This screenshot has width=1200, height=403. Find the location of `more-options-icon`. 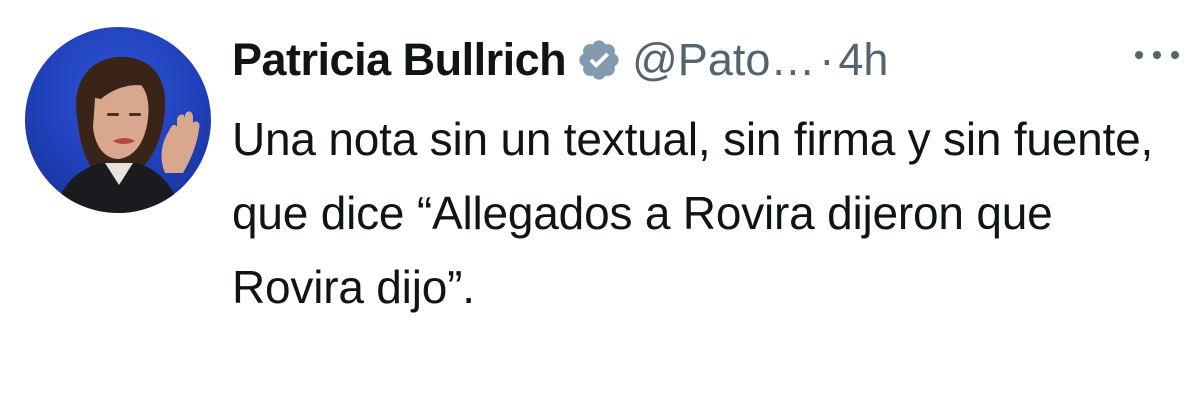

more-options-icon is located at coordinates (1157, 55).